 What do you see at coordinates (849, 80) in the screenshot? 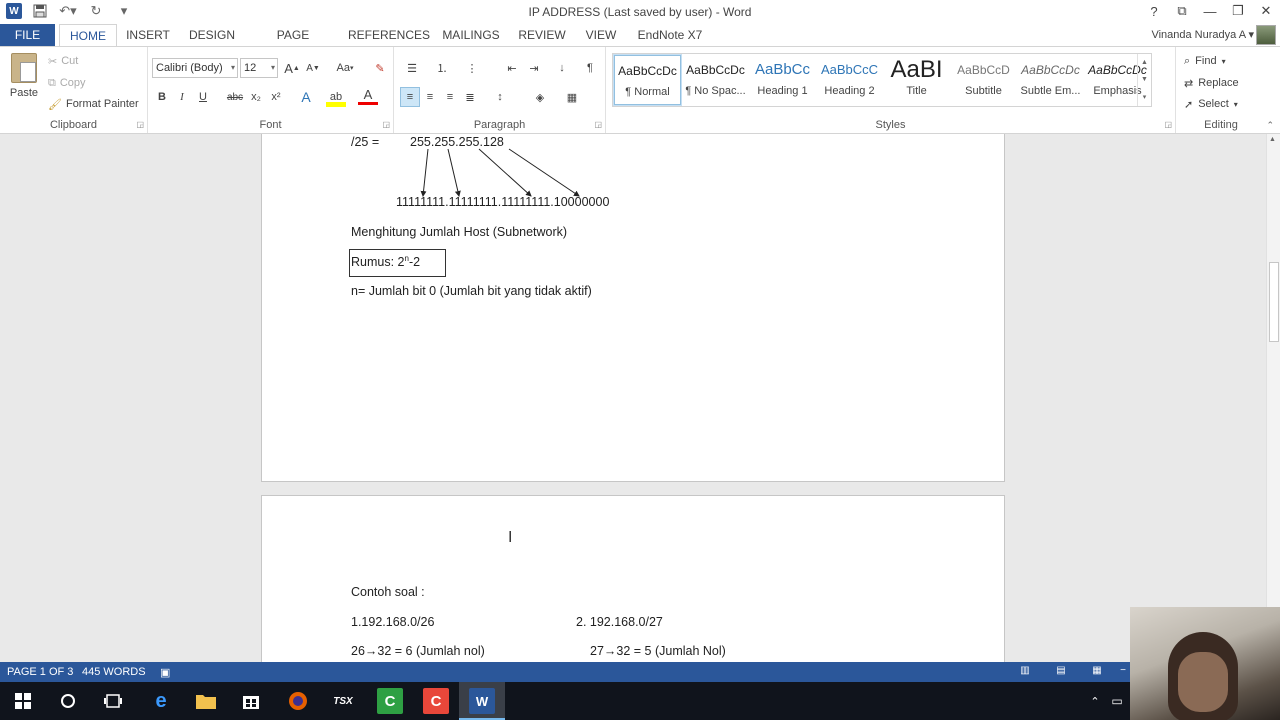
I see `style-heading-2: AaBbCcC Heading 2` at bounding box center [849, 80].